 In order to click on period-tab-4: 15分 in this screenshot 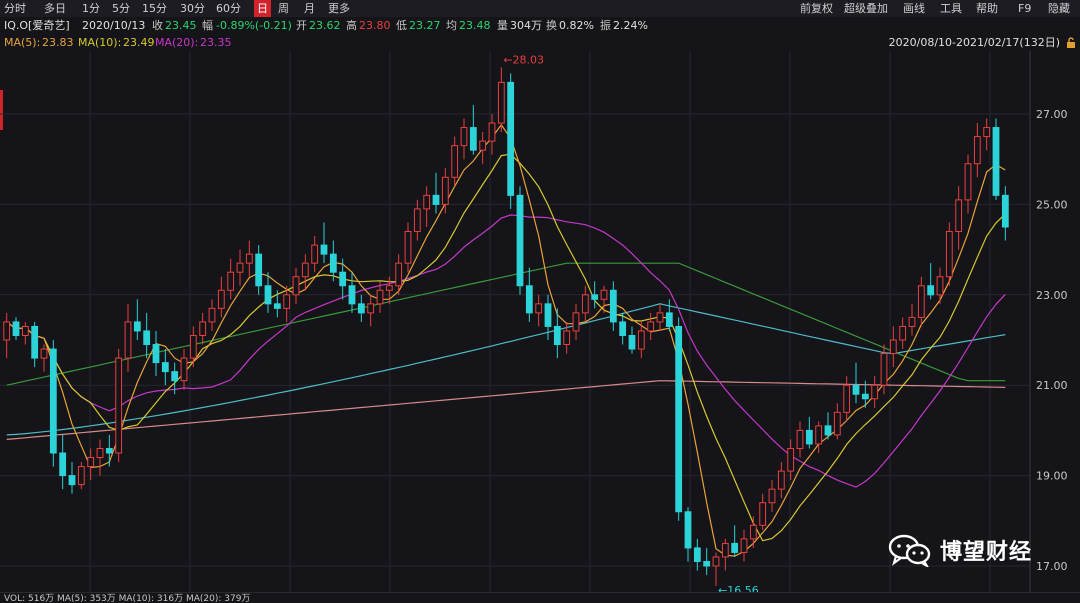, I will do `click(154, 8)`.